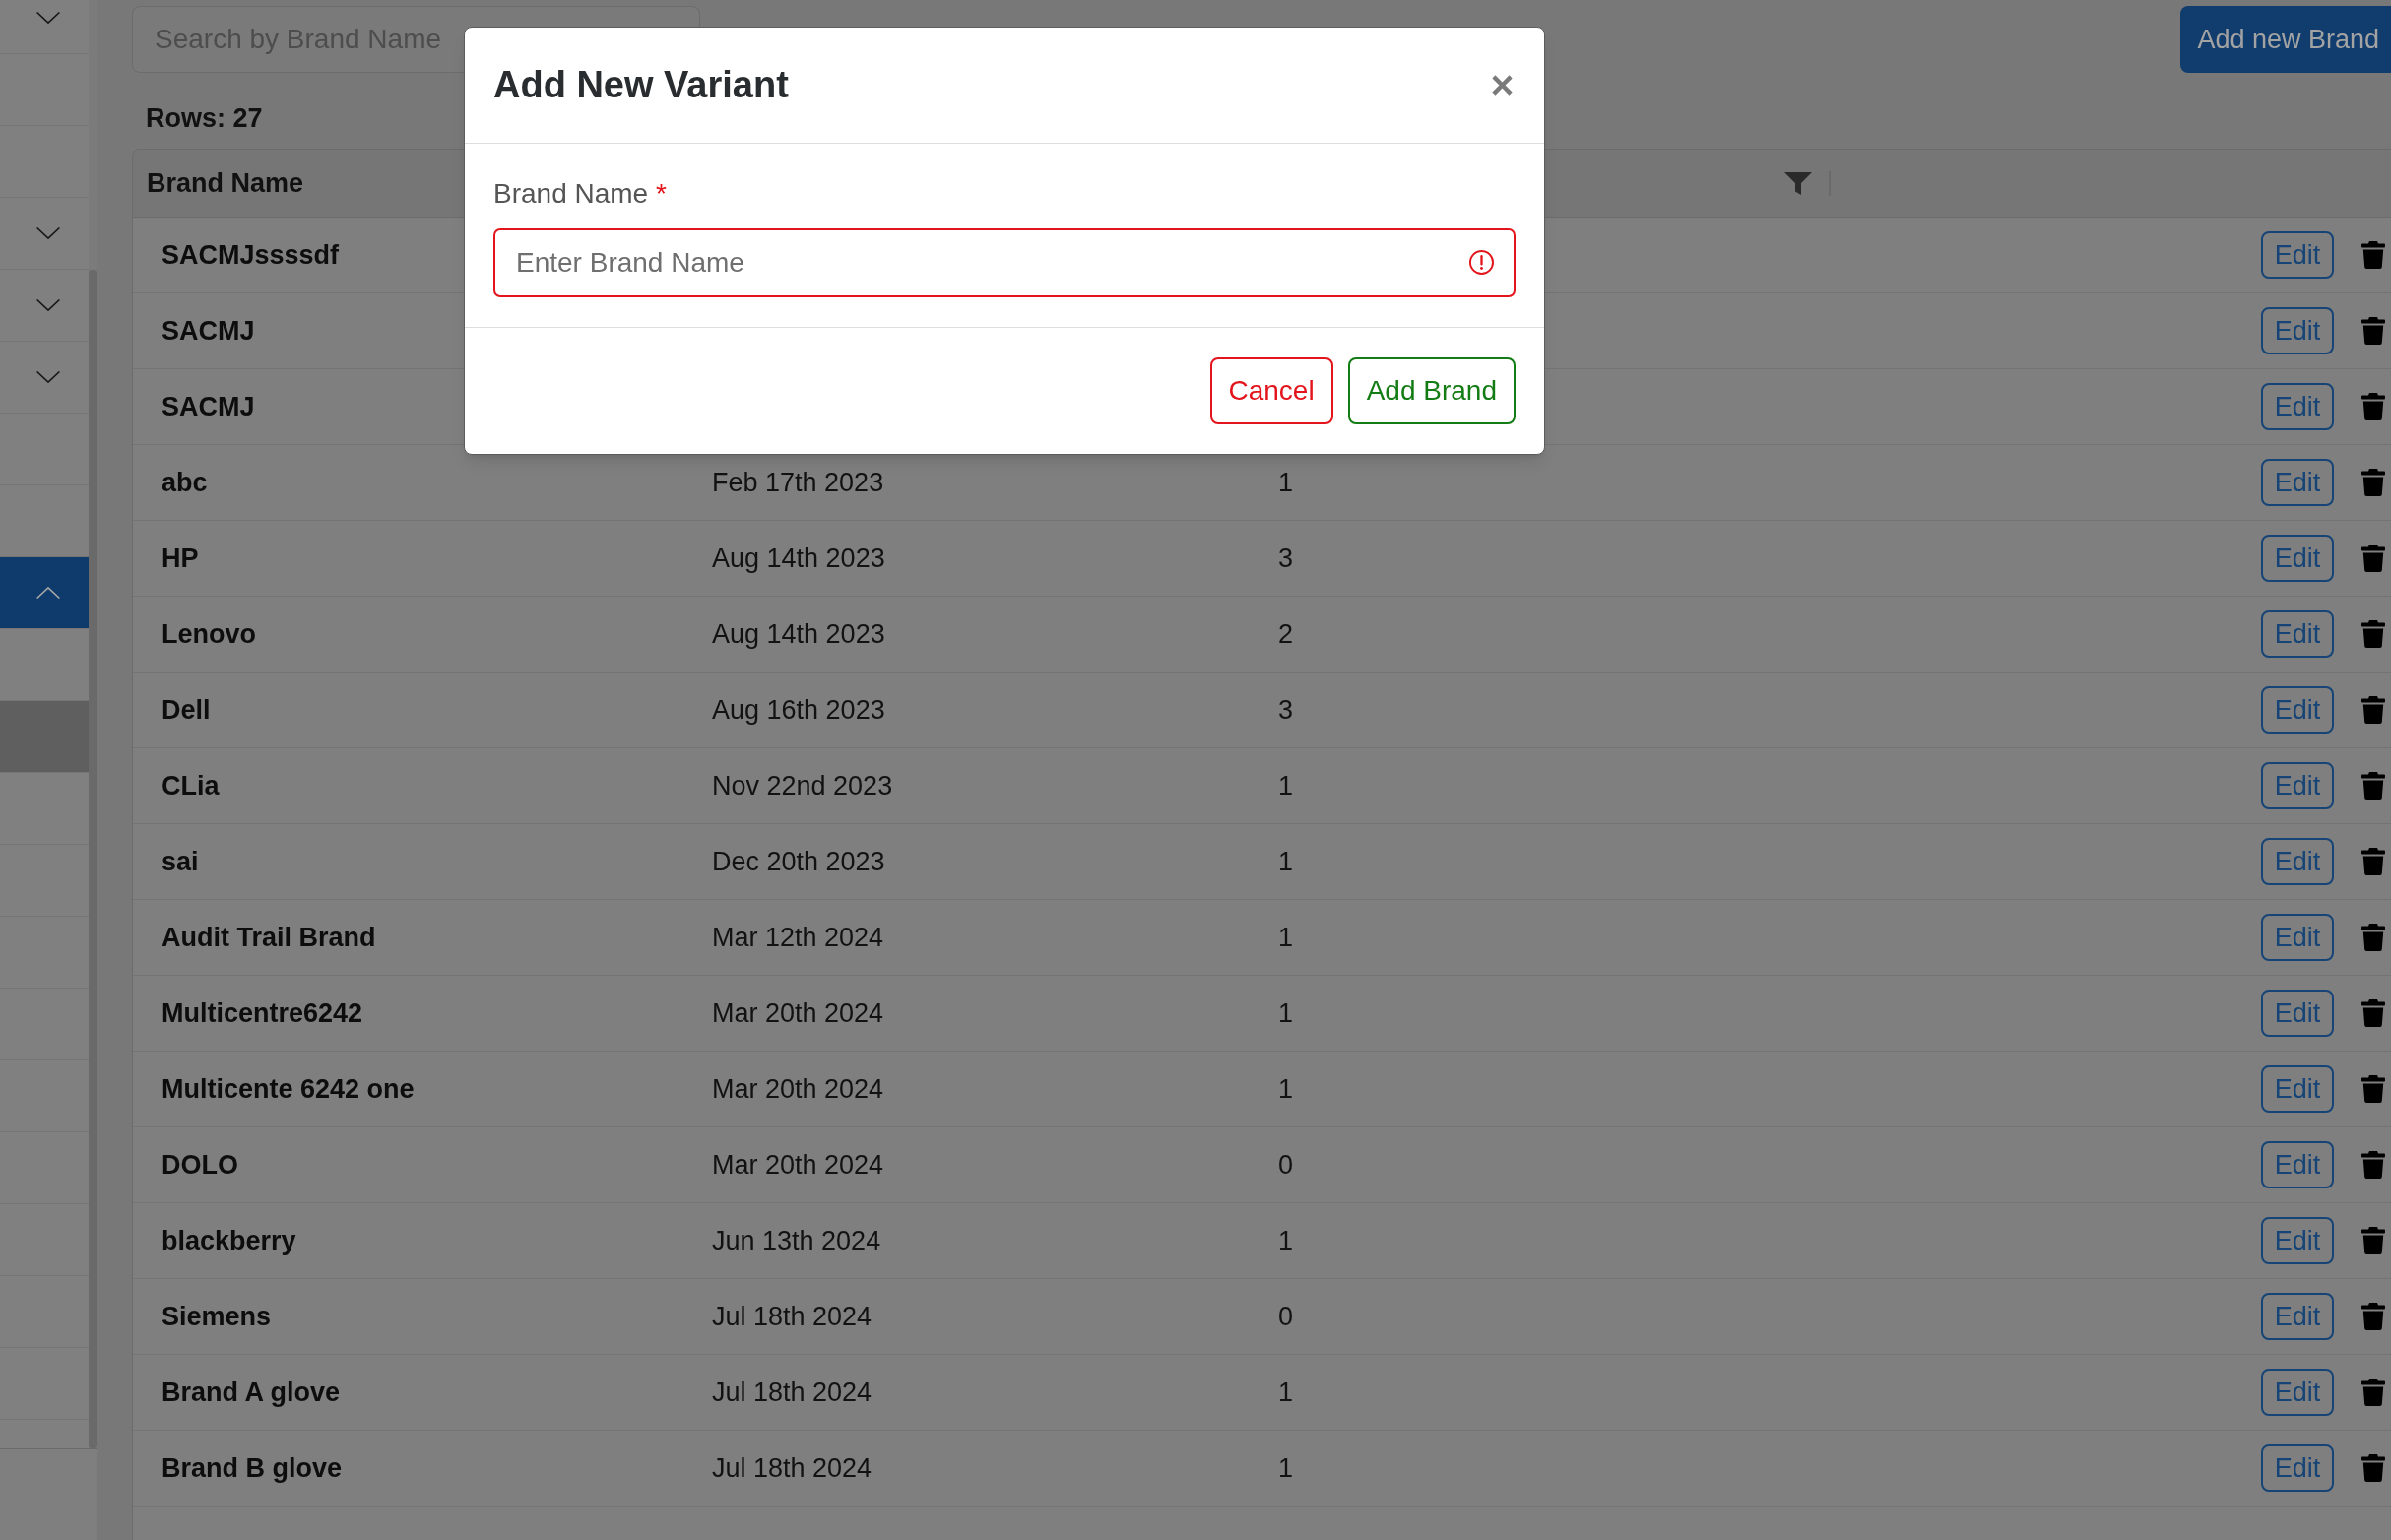 The height and width of the screenshot is (1540, 2391). Describe the element at coordinates (269, 937) in the screenshot. I see `brand-name: Audit Trail Brand` at that location.